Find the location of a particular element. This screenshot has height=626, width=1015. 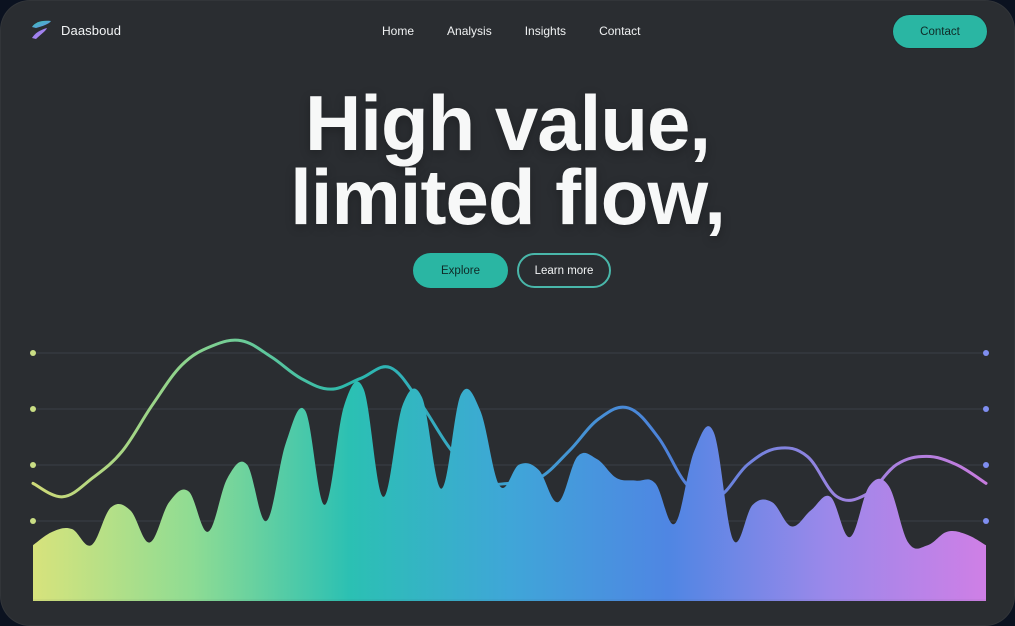

hero-cta-group: Explore Learn more is located at coordinates (512, 270).